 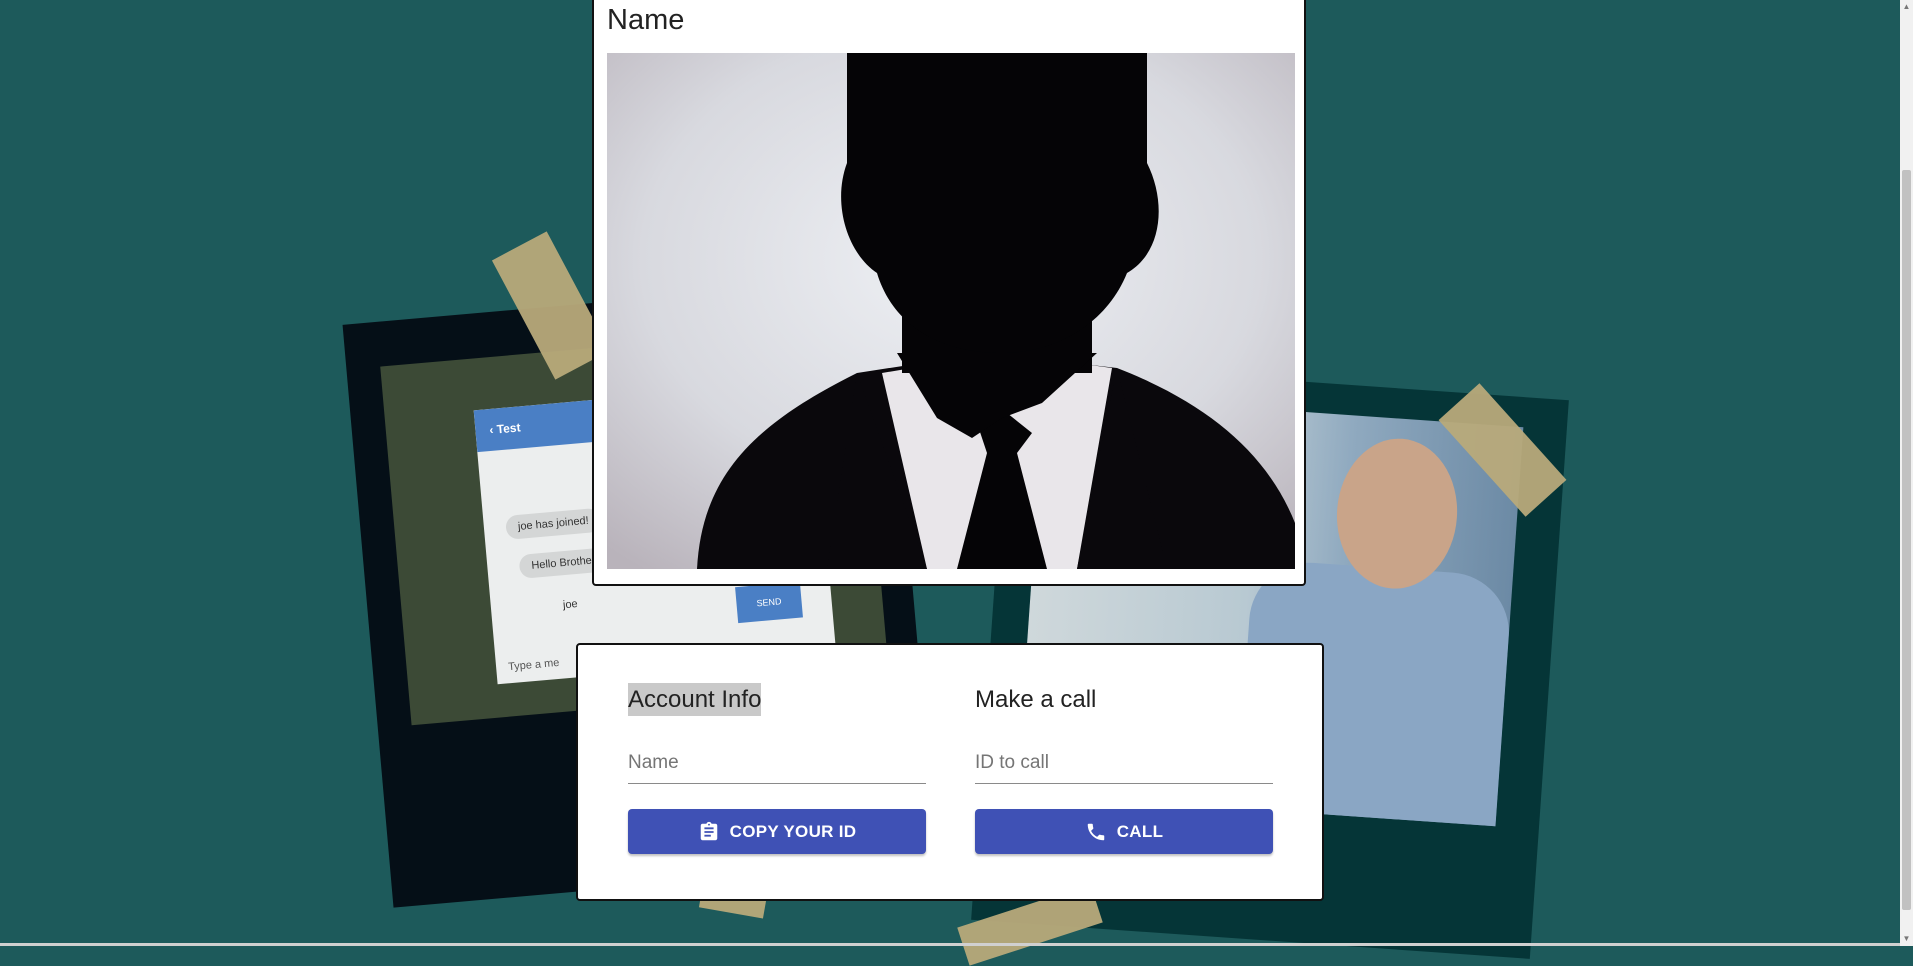 I want to click on copy-id-button: COPY YOUR ID, so click(x=777, y=831).